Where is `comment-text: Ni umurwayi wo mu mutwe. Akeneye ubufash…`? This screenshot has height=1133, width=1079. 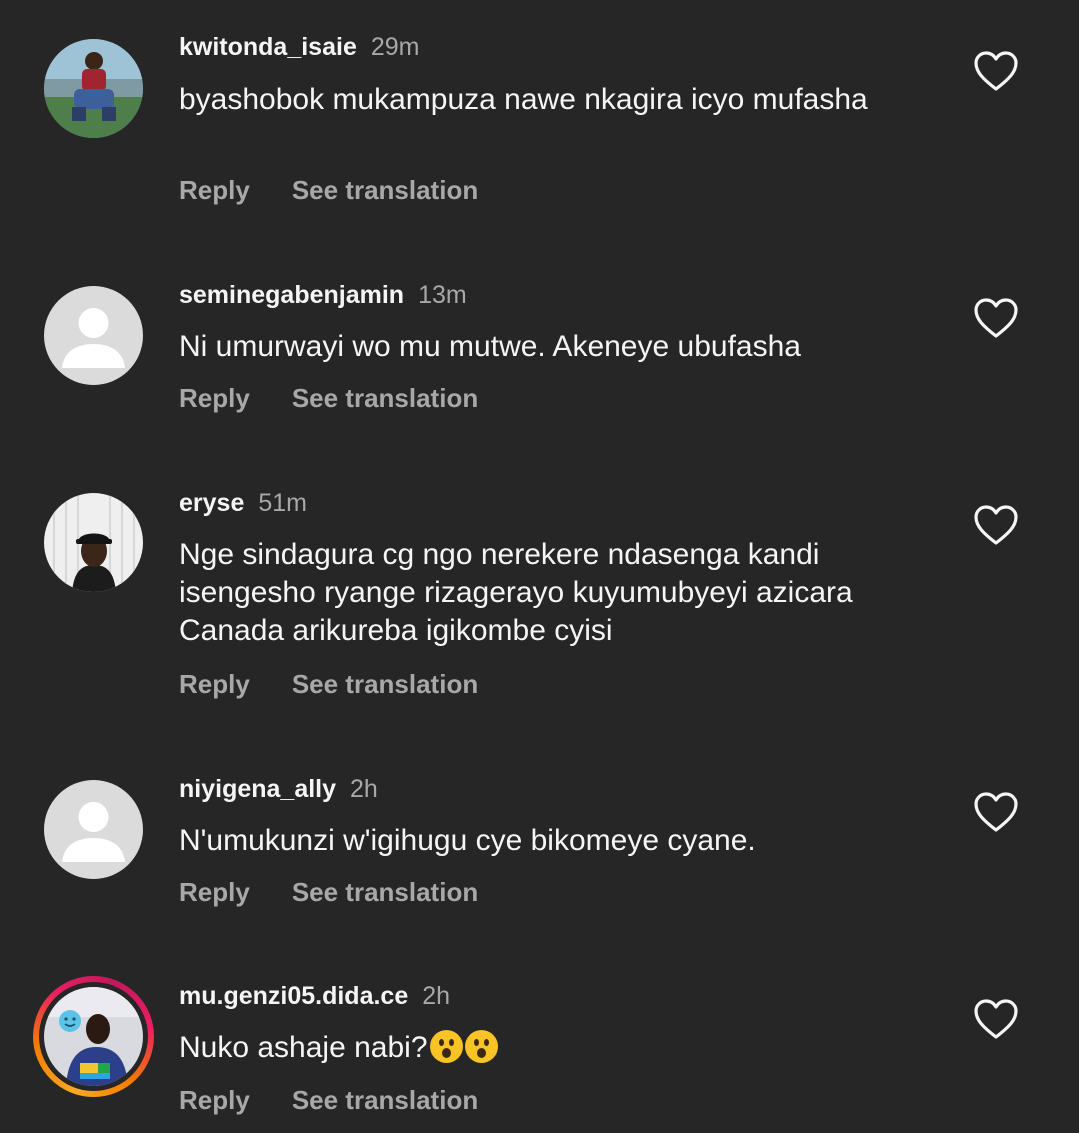 comment-text: Ni umurwayi wo mu mutwe. Akeneye ubufash… is located at coordinates (490, 346).